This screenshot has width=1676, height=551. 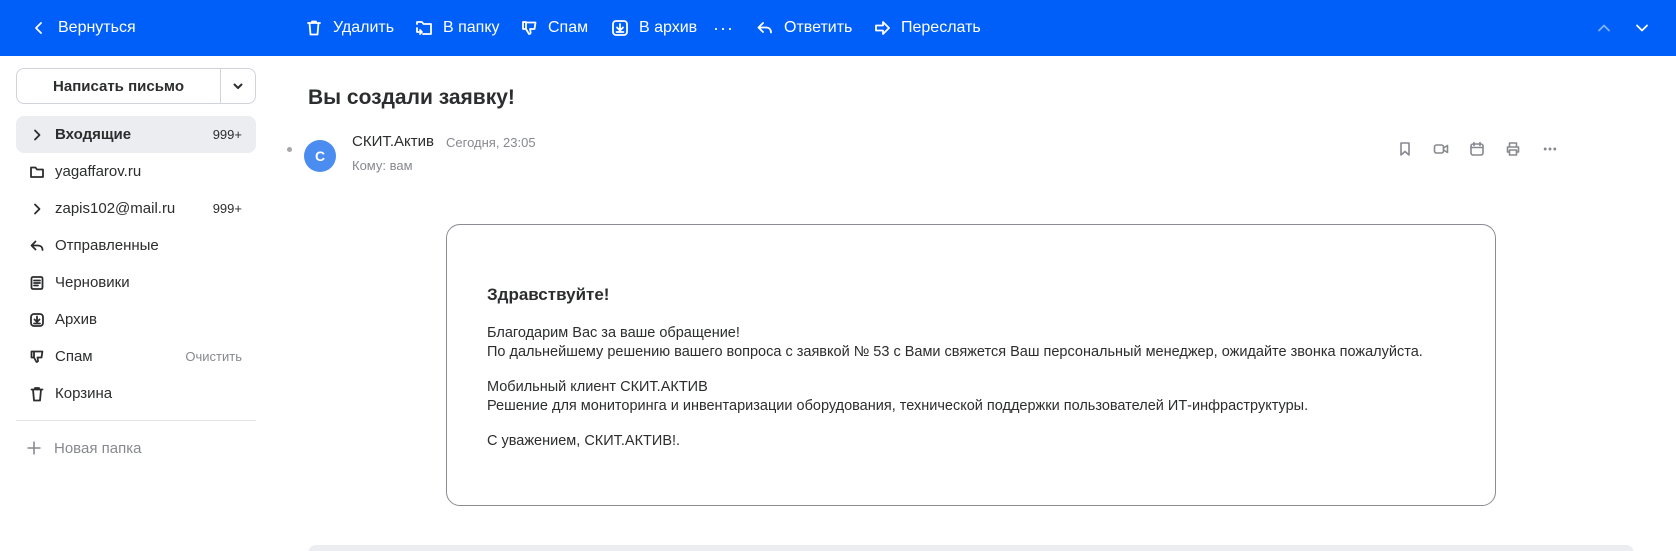 I want to click on calendar-icon, so click(x=1477, y=148).